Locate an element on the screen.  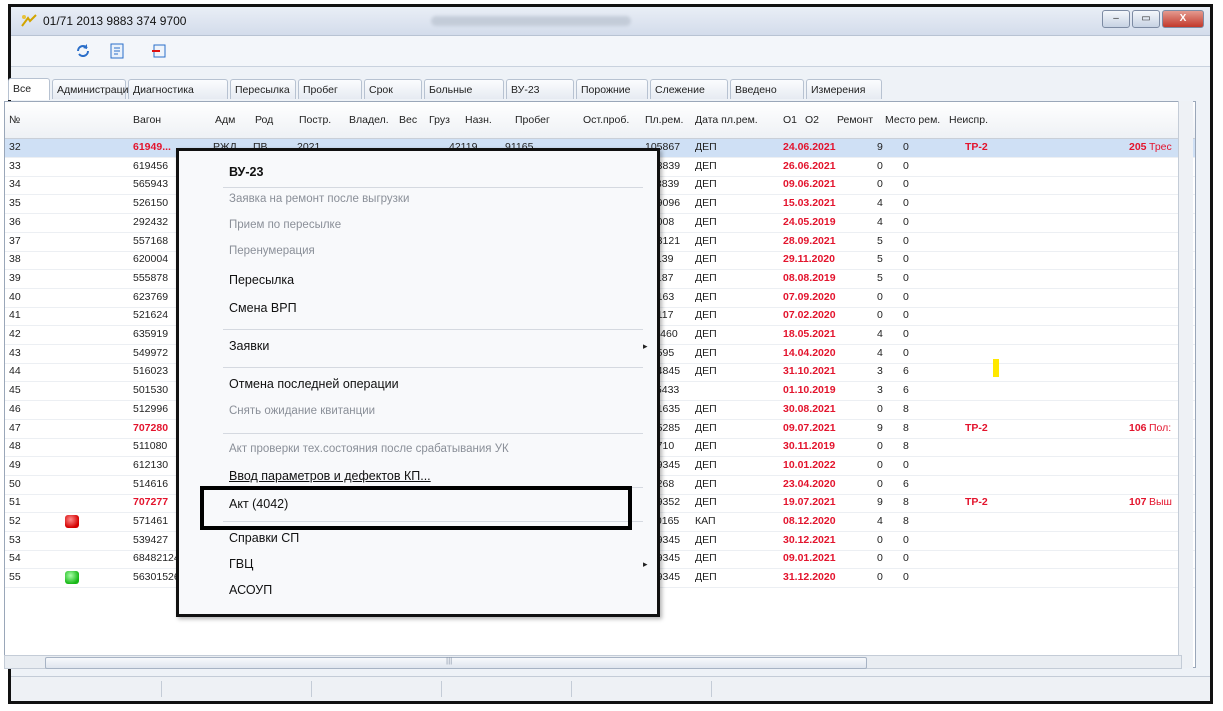
column-header: Место рем. is located at coordinates (912, 120).